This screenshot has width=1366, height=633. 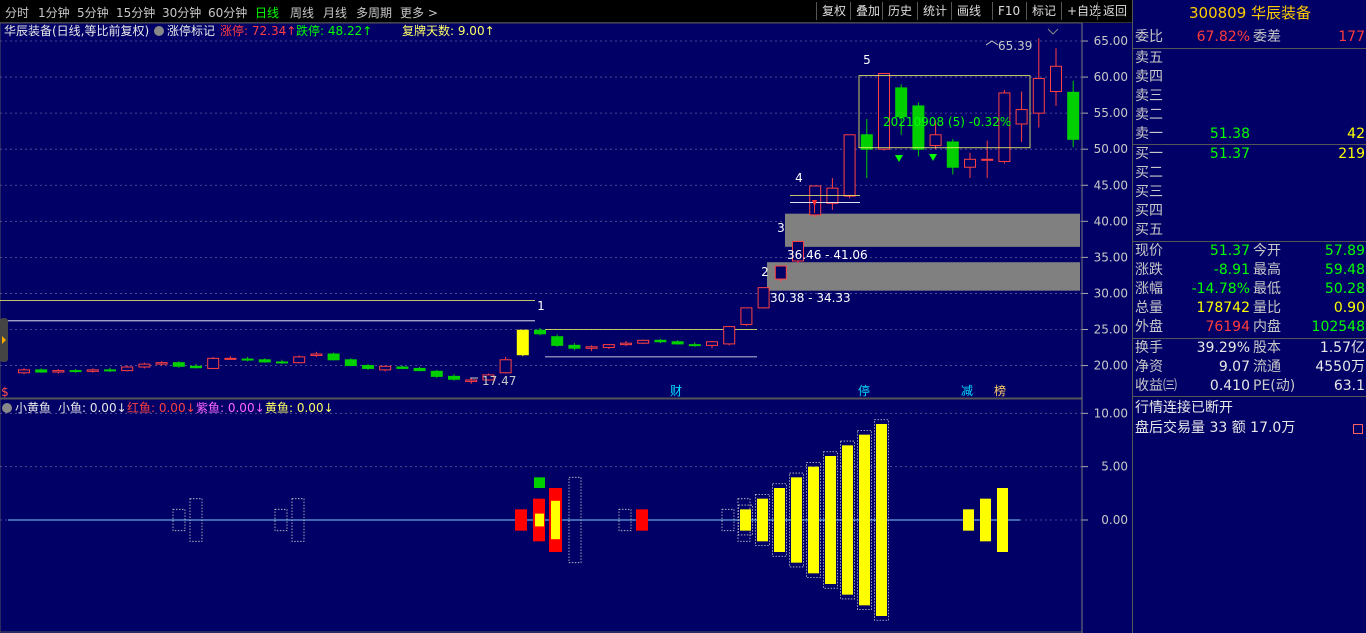 I want to click on connection-status: 行情连接已断开, so click(x=1249, y=408).